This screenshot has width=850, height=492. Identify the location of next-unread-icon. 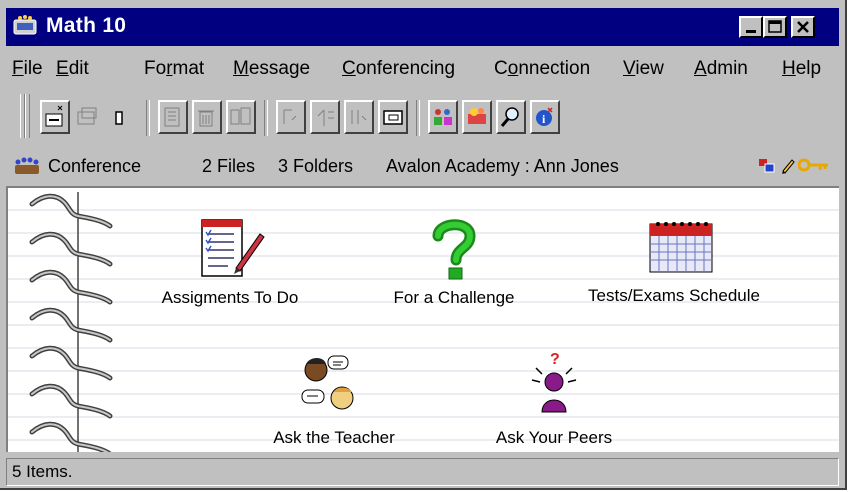
(359, 117).